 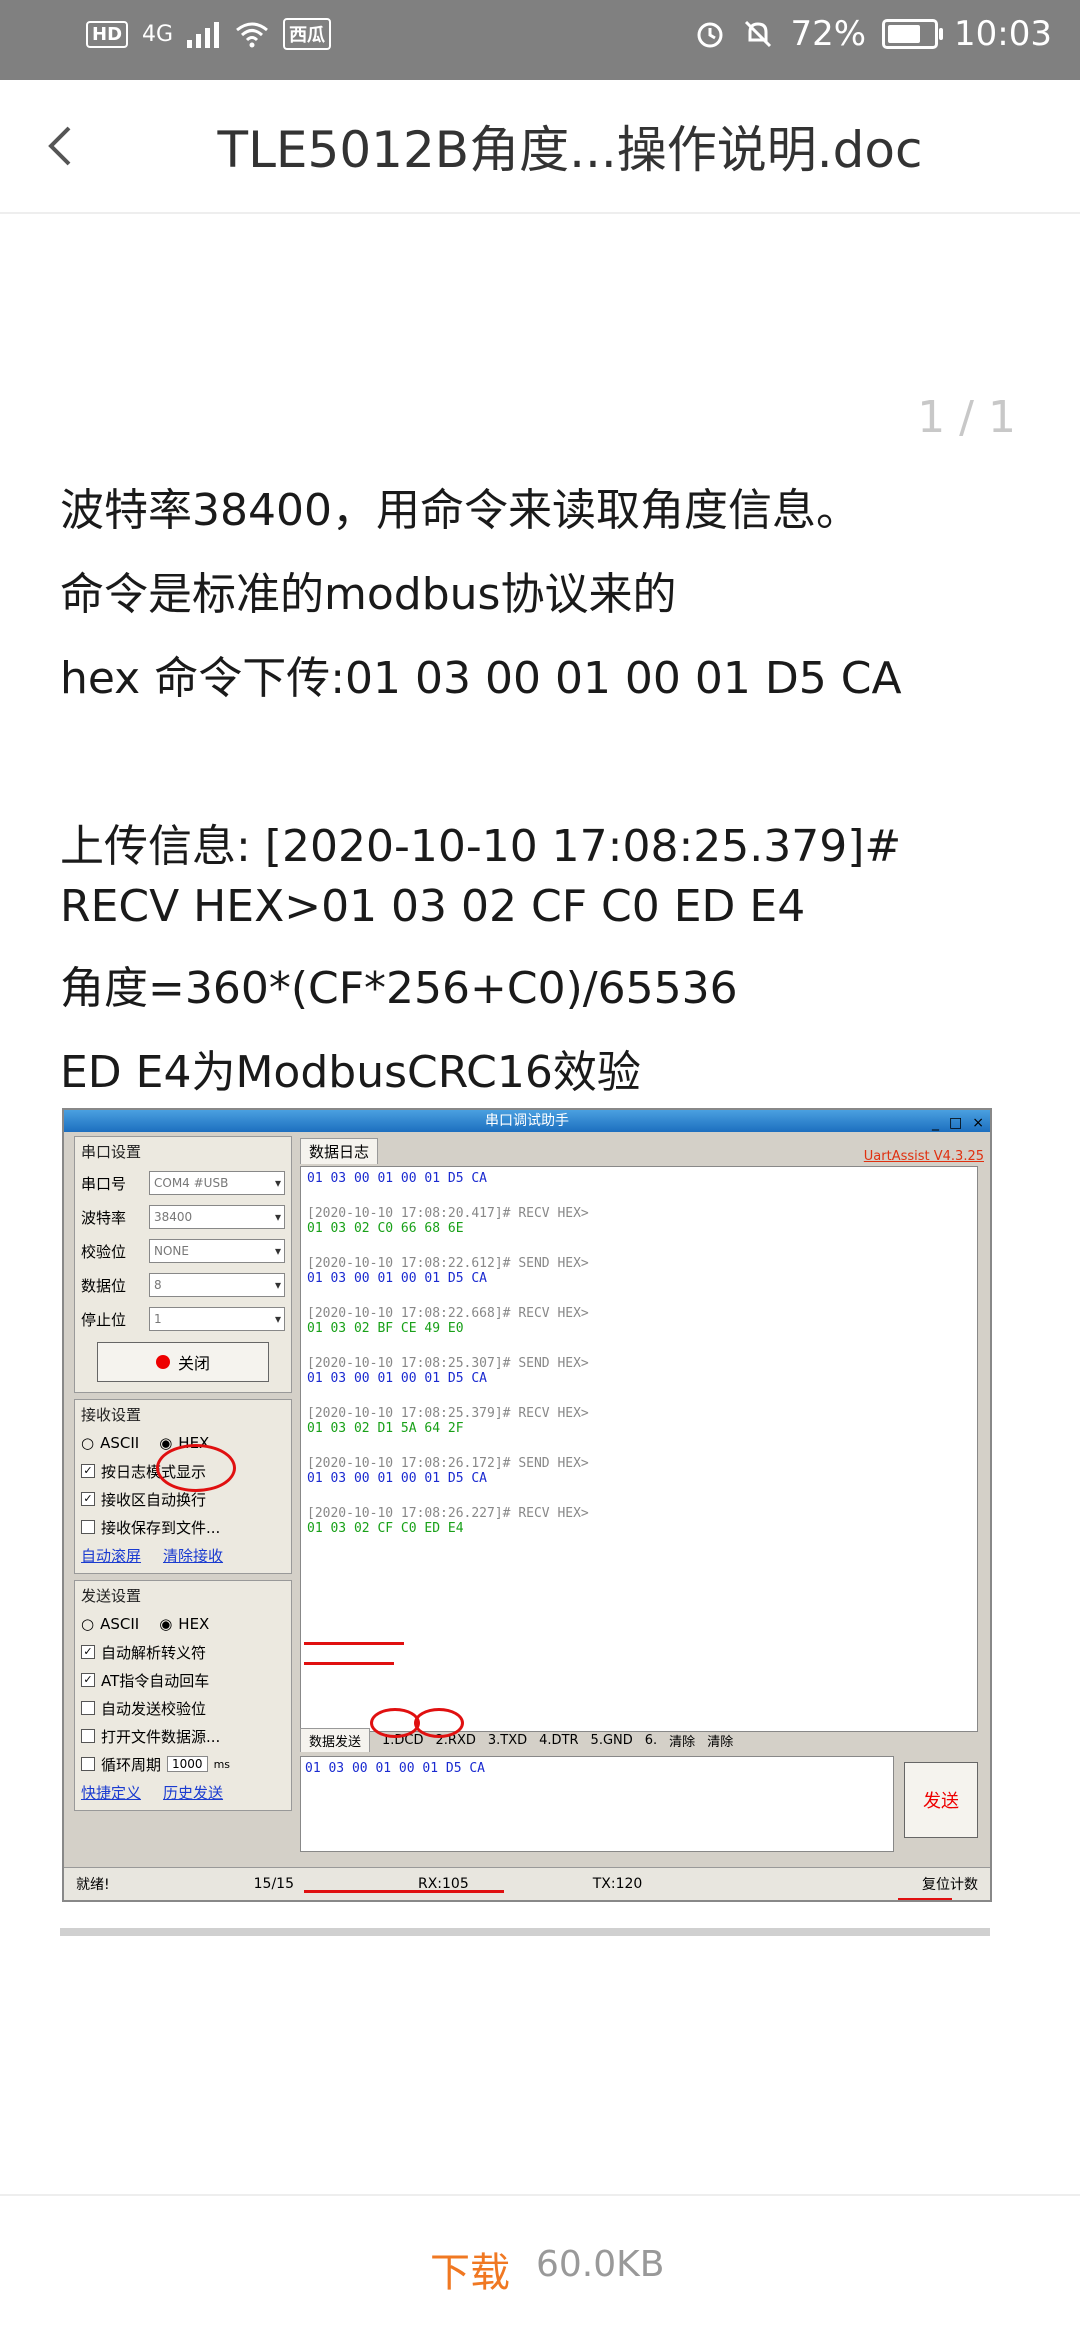 What do you see at coordinates (158, 34) in the screenshot?
I see `network-4g-label: 4G` at bounding box center [158, 34].